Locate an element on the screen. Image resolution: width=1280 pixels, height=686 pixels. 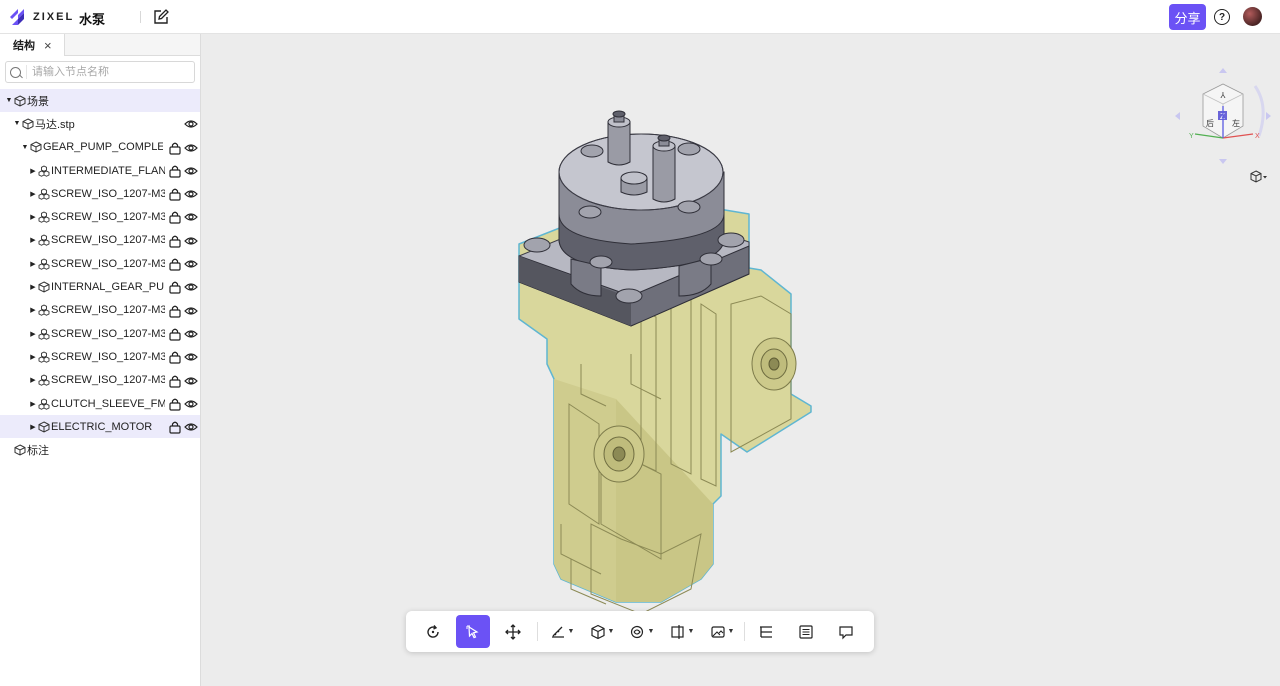
properties-icon is located at coordinates (806, 631).